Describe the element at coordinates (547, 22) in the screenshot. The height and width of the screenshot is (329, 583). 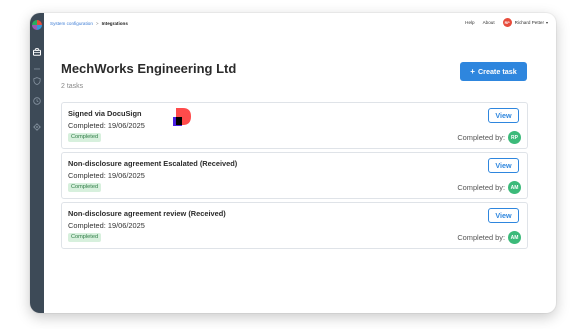
I see `chevron-down-icon: ▾` at that location.